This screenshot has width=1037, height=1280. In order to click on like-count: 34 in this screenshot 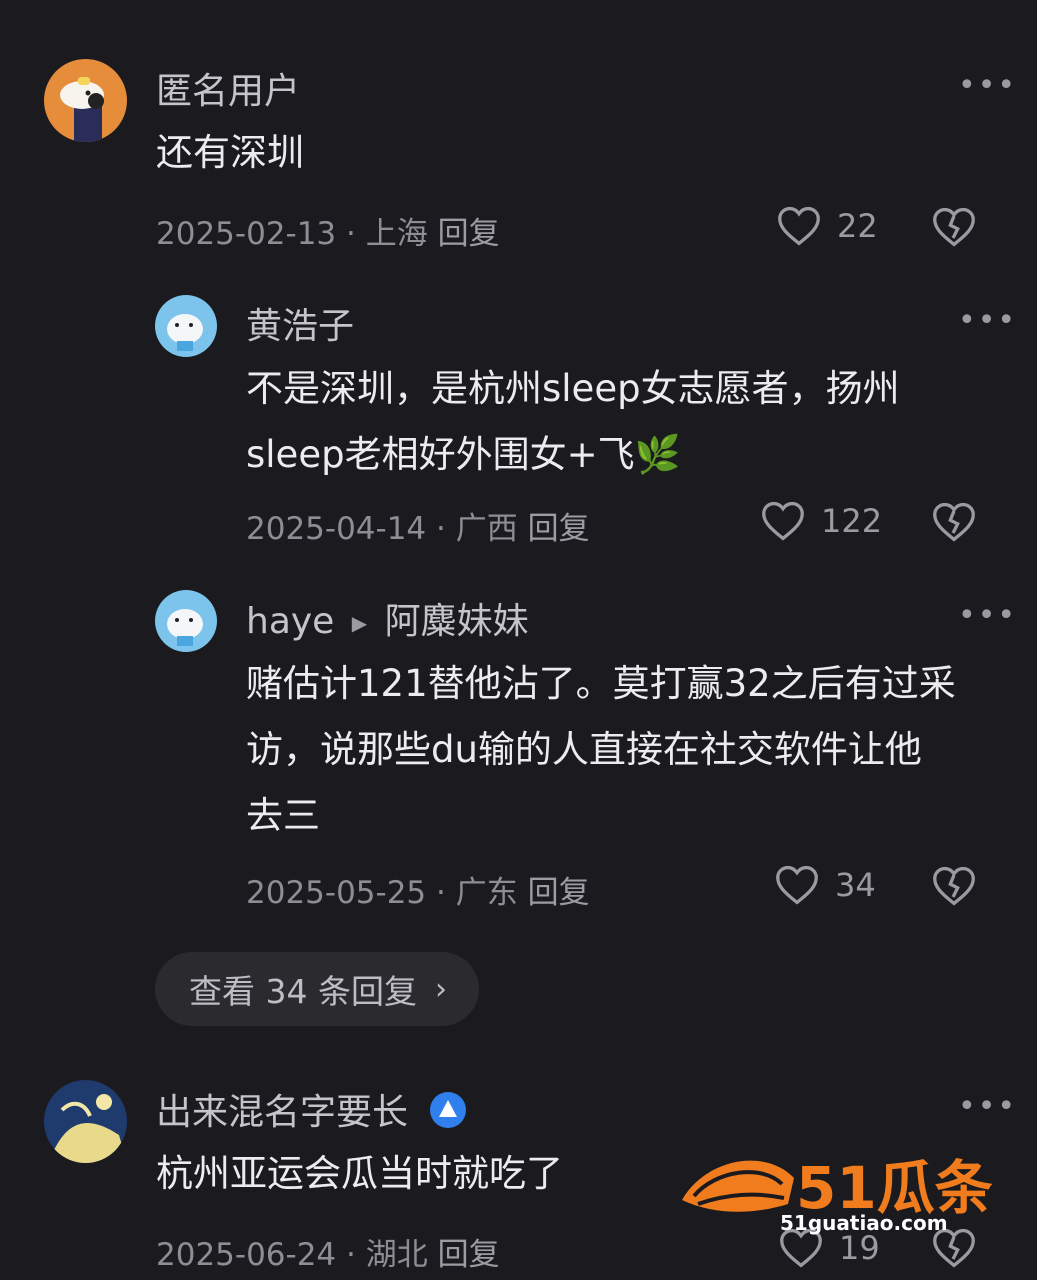, I will do `click(855, 885)`.